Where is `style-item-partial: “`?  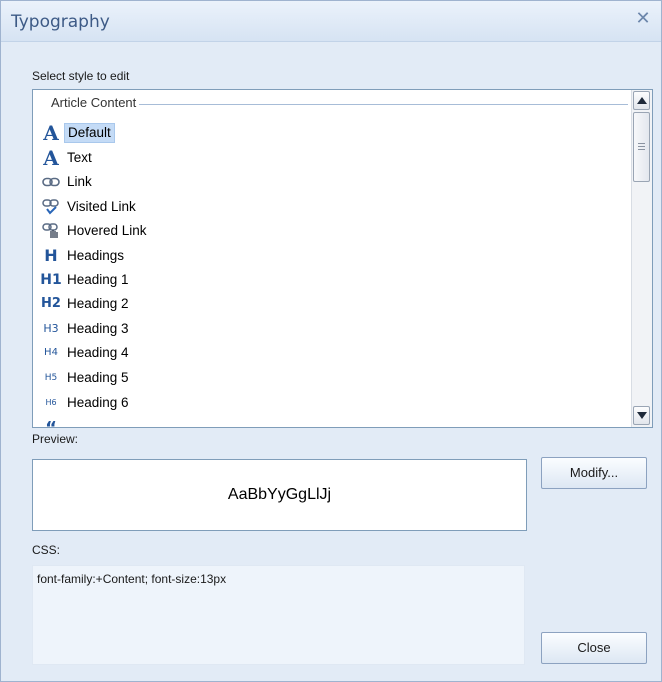
style-item-partial: “ is located at coordinates (329, 421).